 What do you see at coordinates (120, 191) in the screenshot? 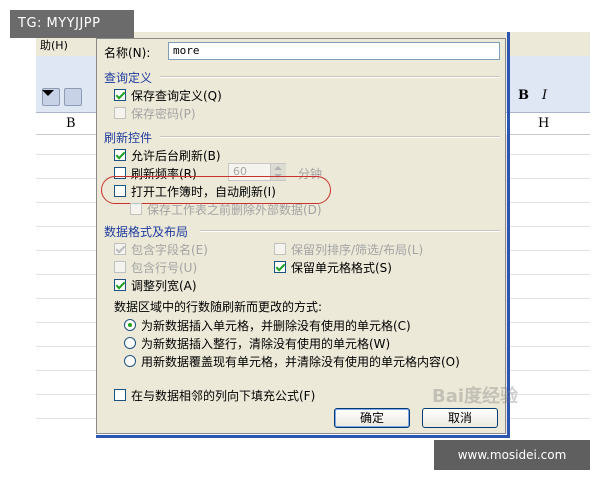
I see `refresh-on-open-checkbox` at bounding box center [120, 191].